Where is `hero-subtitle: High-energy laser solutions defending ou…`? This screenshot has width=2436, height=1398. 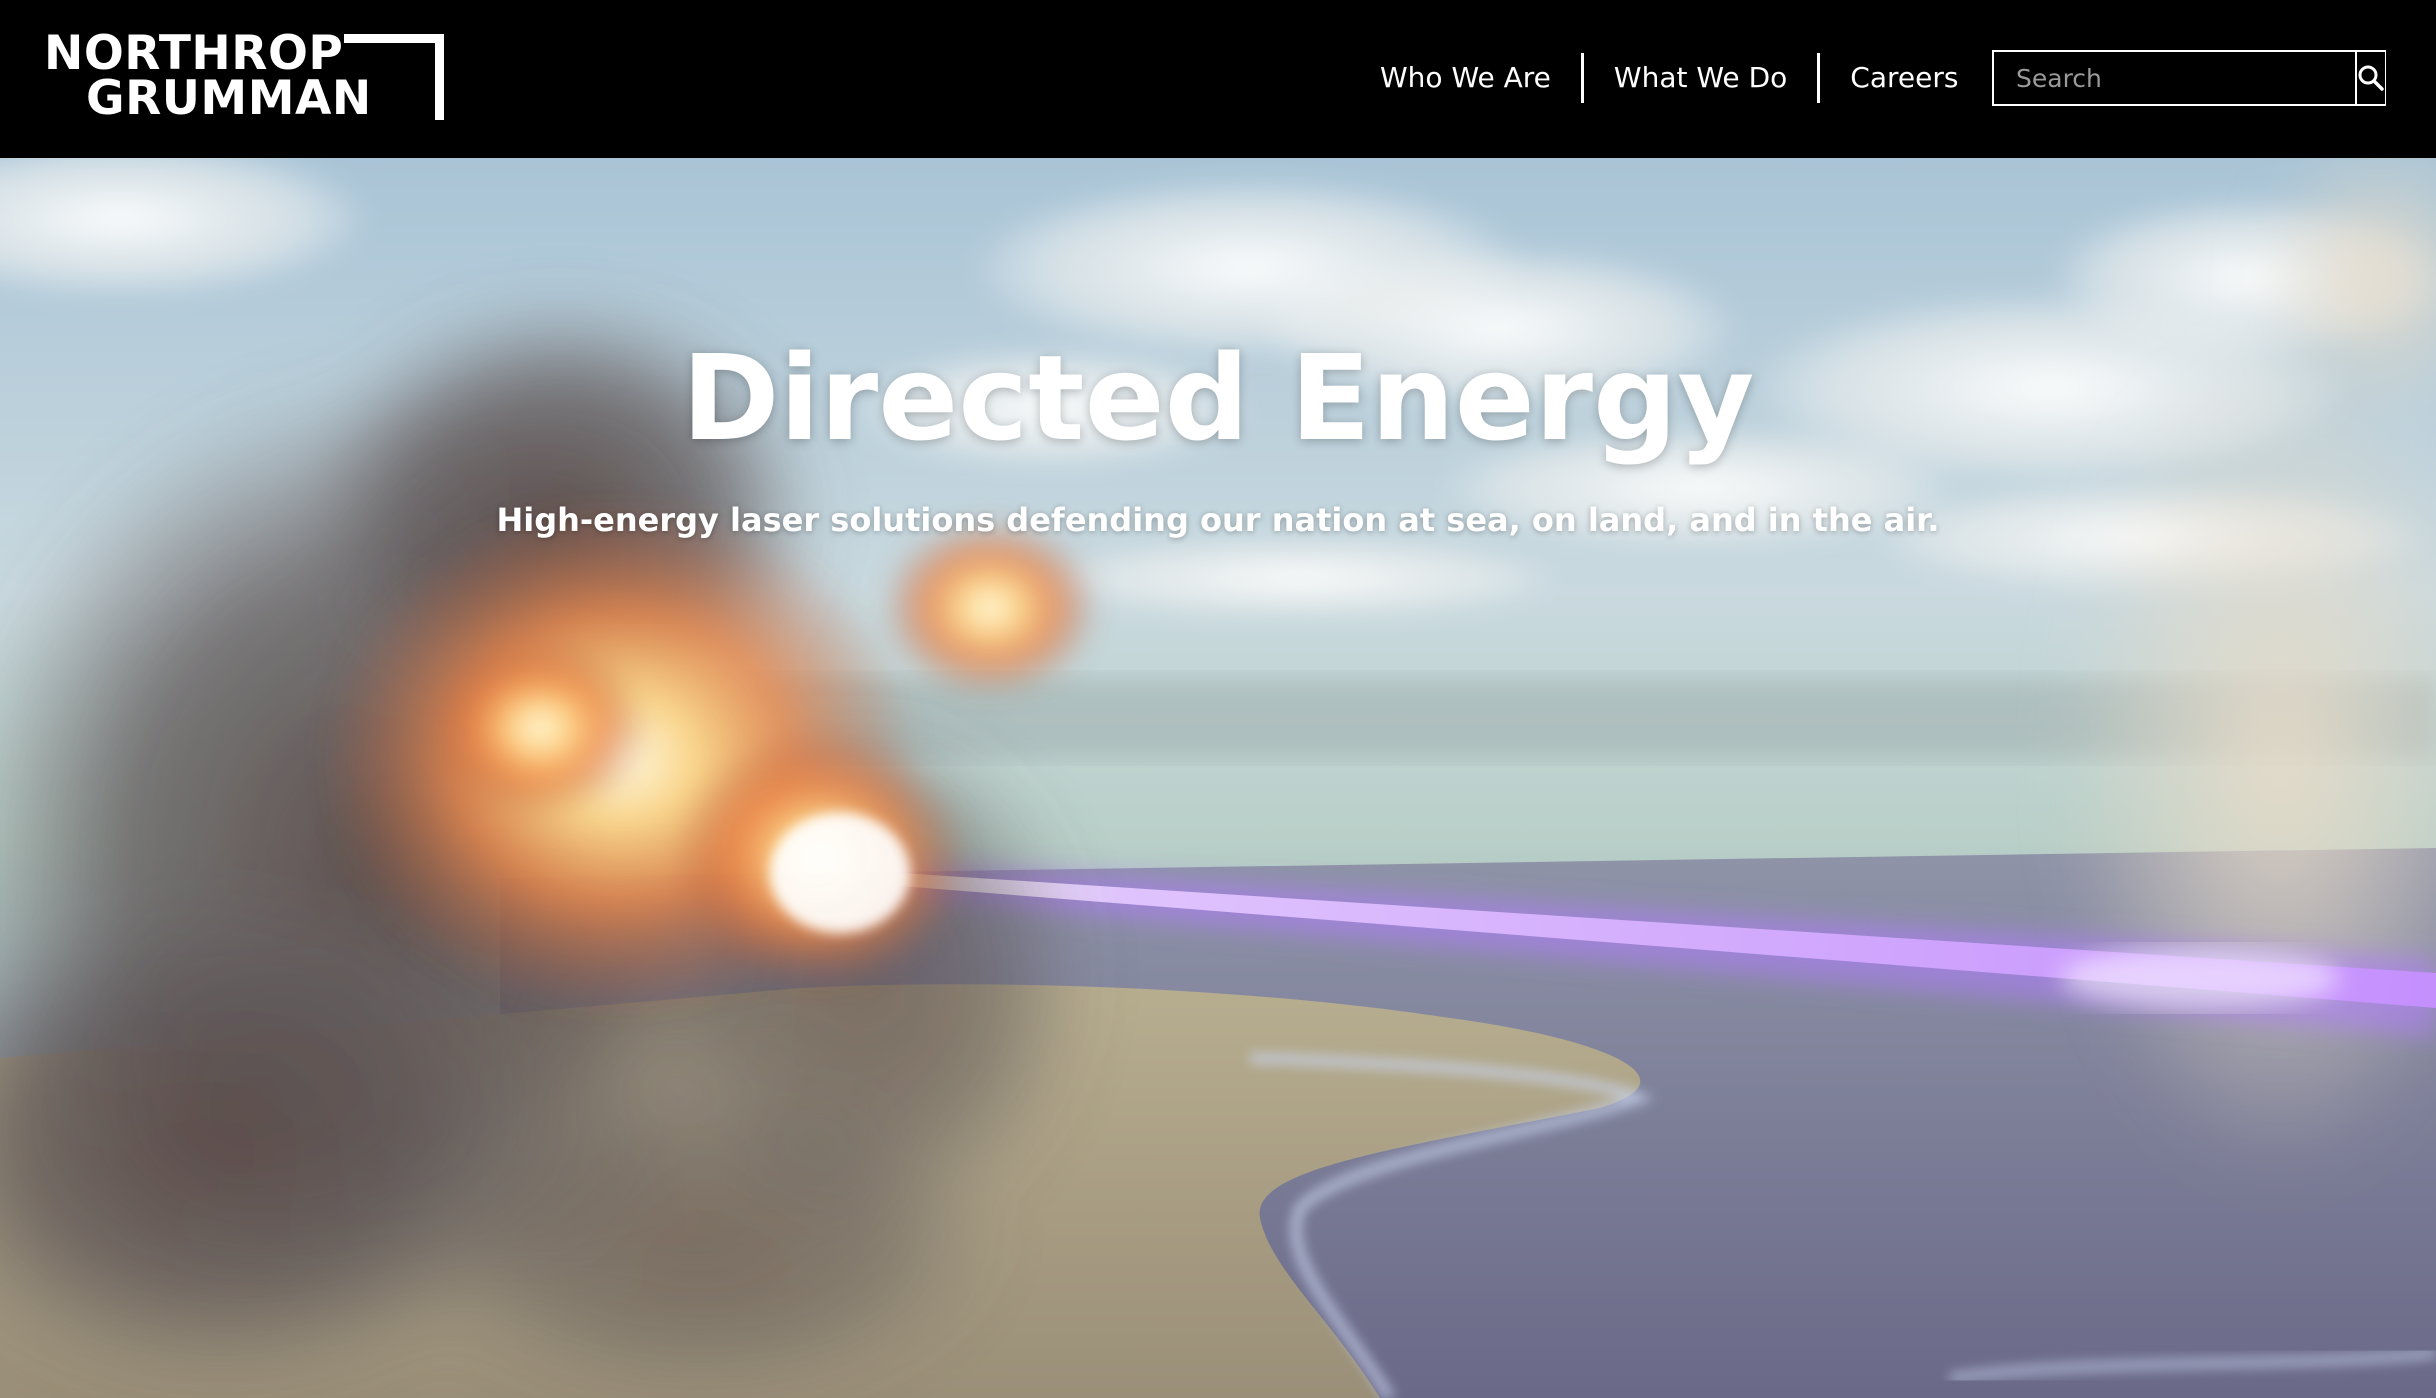 hero-subtitle: High-energy laser solutions defending ou… is located at coordinates (1218, 520).